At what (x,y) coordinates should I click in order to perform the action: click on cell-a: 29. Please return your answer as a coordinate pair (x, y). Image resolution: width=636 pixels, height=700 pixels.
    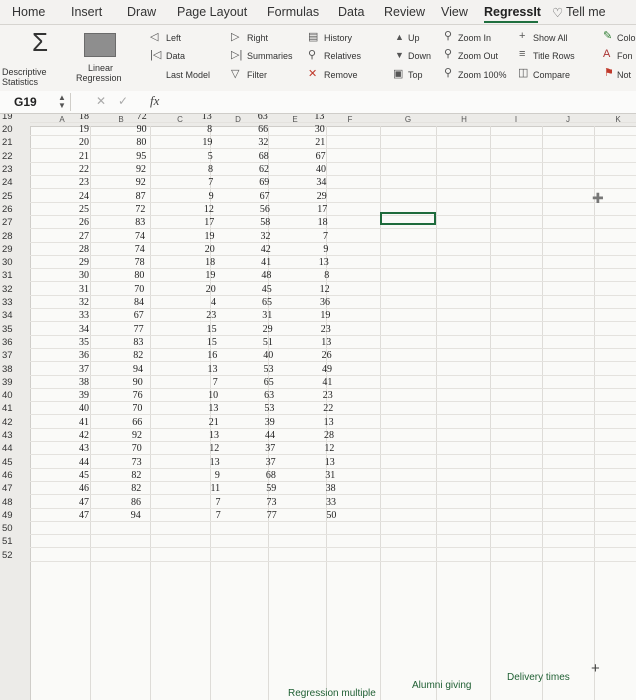
    Looking at the image, I should click on (77, 262).